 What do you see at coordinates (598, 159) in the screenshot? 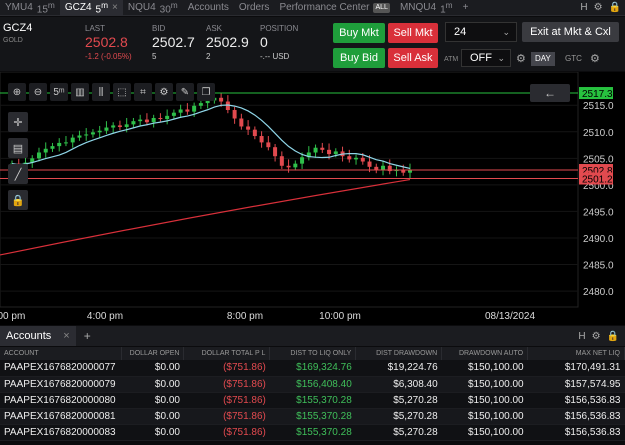
I see `y-tick-label: 2505.0` at bounding box center [598, 159].